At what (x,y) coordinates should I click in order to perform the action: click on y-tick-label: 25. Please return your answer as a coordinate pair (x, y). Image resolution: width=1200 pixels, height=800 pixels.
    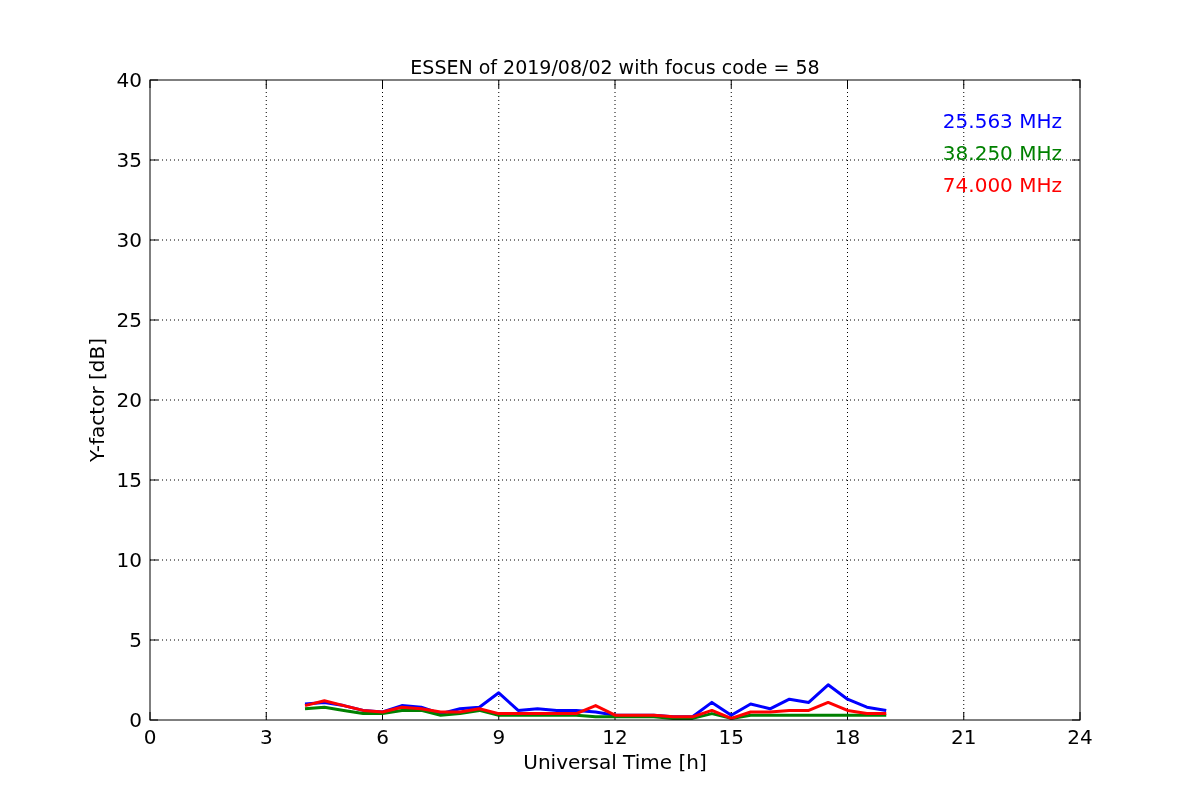
    Looking at the image, I should click on (129, 320).